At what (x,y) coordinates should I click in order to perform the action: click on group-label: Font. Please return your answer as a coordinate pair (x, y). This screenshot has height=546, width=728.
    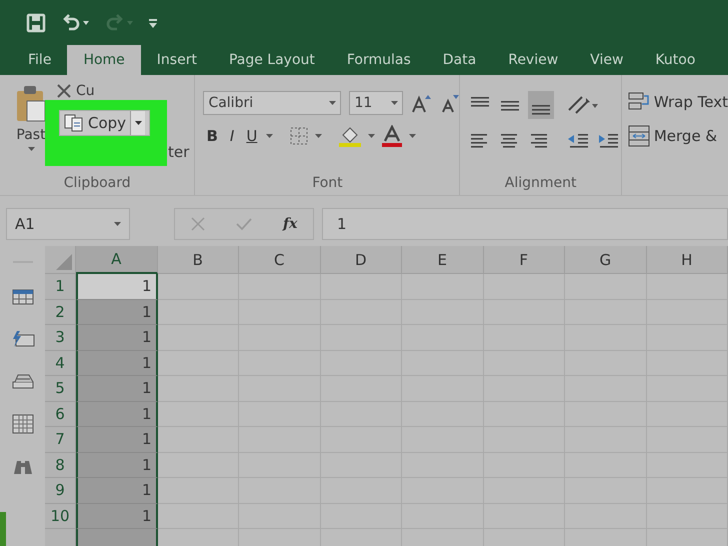
    Looking at the image, I should click on (327, 183).